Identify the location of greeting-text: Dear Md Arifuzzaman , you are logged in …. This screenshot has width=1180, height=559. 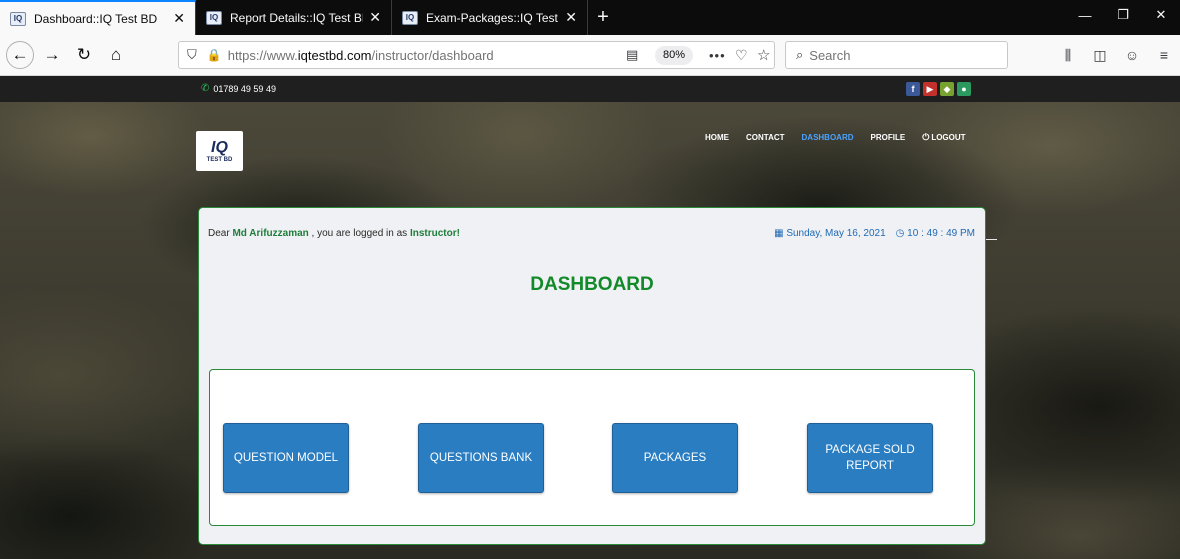
(334, 233).